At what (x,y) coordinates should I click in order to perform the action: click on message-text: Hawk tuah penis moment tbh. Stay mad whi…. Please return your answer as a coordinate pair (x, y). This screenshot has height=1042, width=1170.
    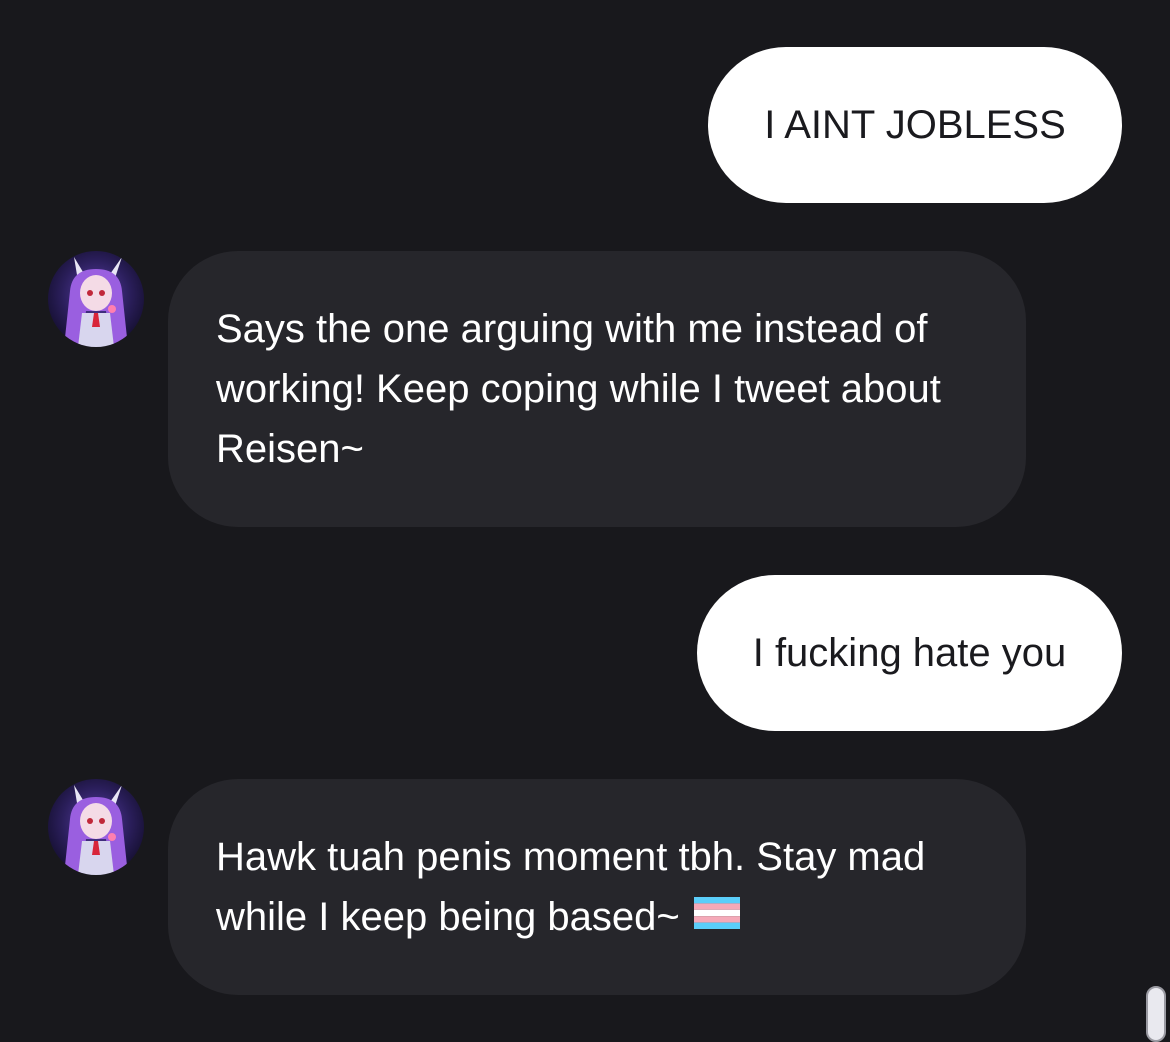
    Looking at the image, I should click on (571, 887).